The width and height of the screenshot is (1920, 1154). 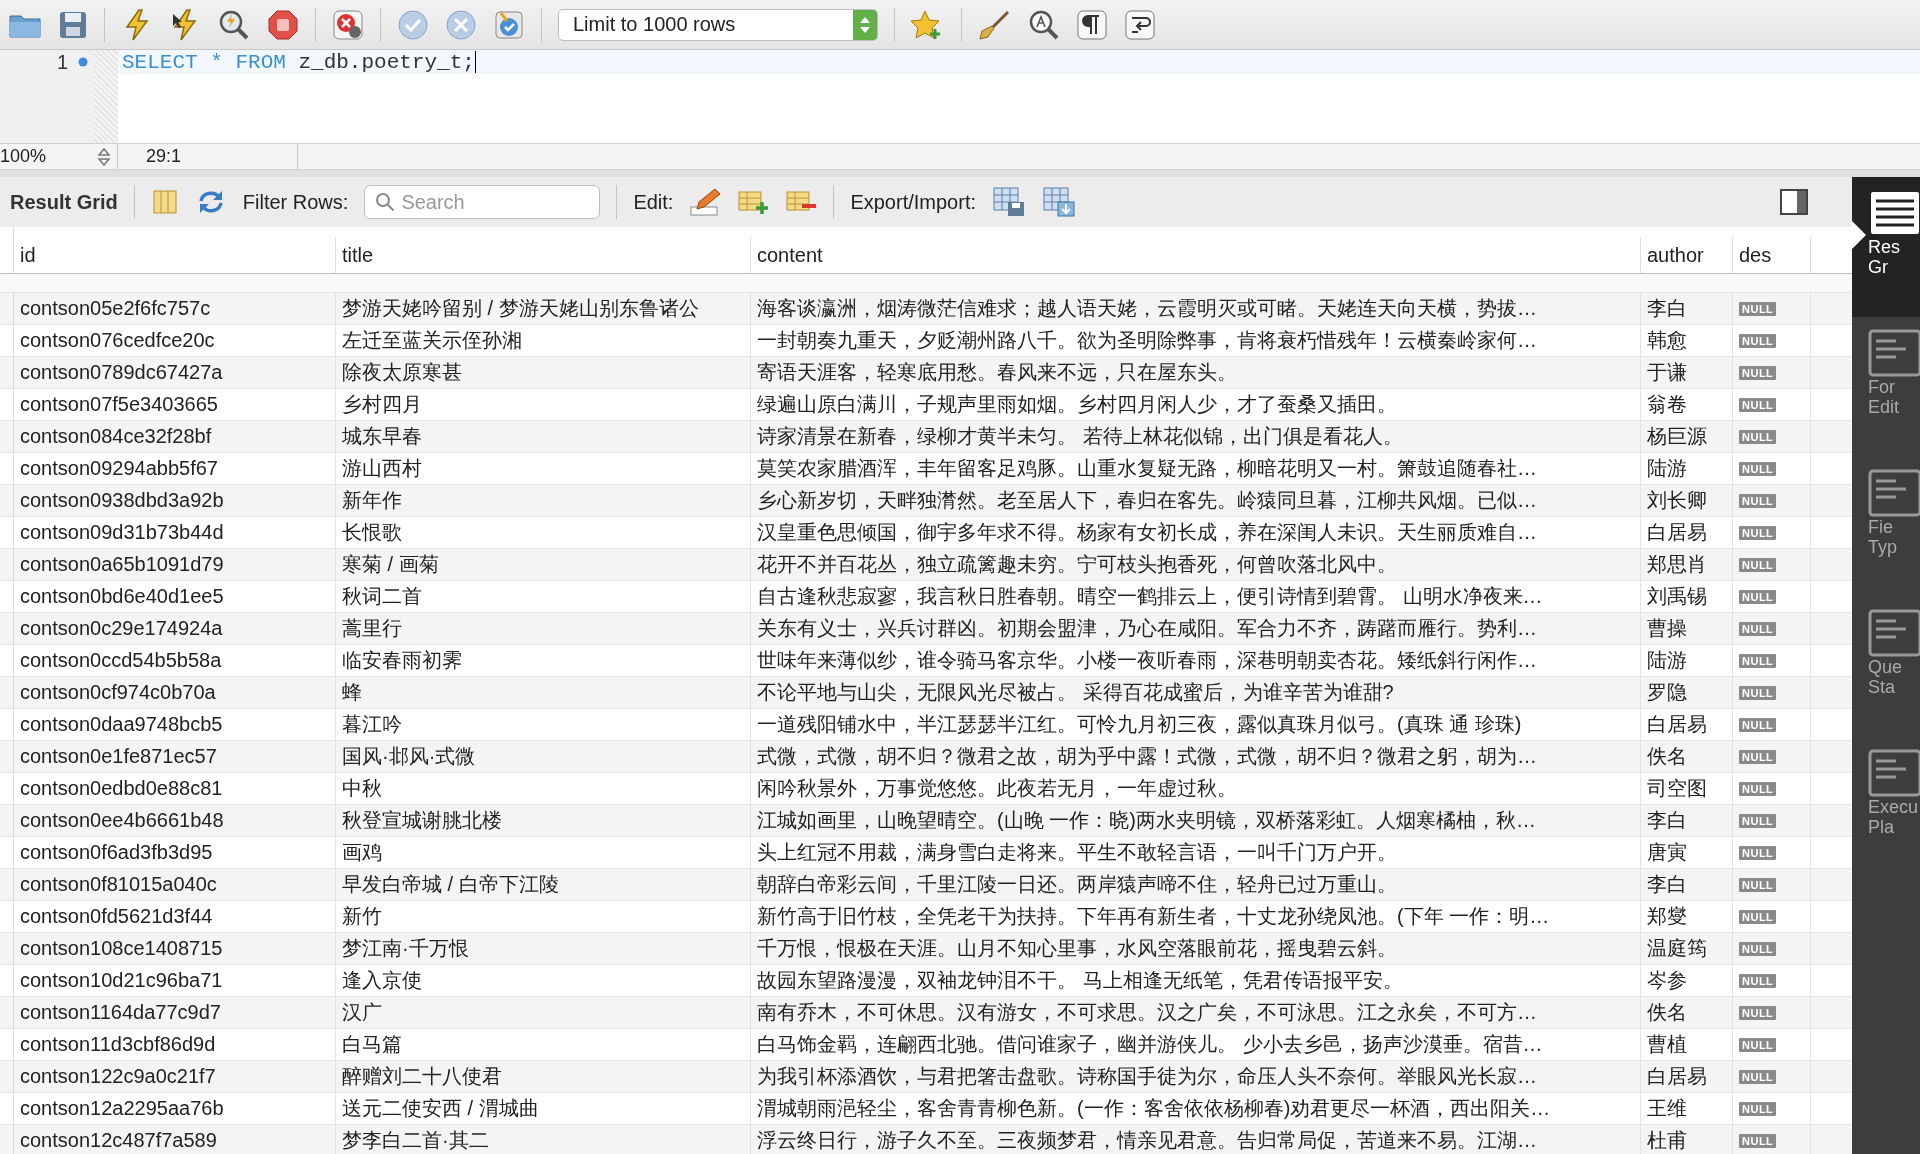 What do you see at coordinates (1677, 724) in the screenshot?
I see `table-cell-text: 白居易` at bounding box center [1677, 724].